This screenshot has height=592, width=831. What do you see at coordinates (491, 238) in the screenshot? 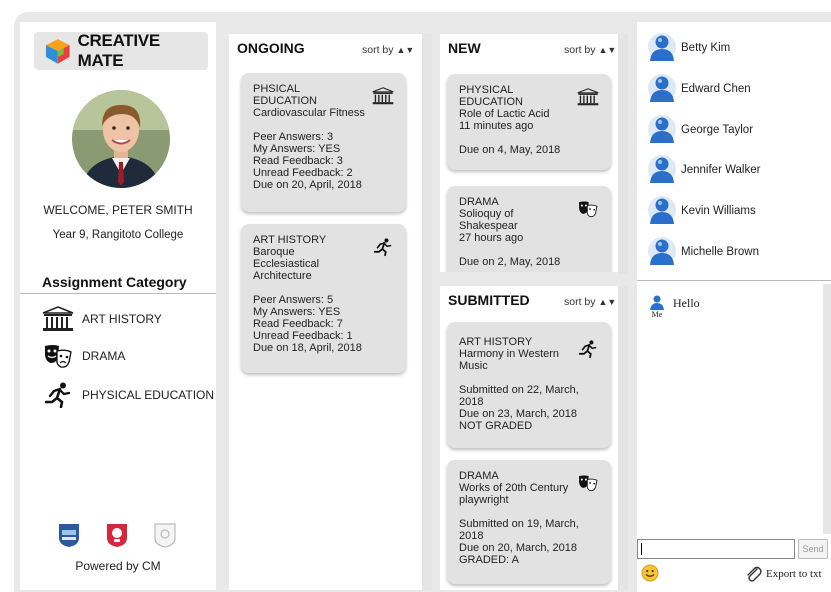
I see `card-time-ago: 27 hours ago` at bounding box center [491, 238].